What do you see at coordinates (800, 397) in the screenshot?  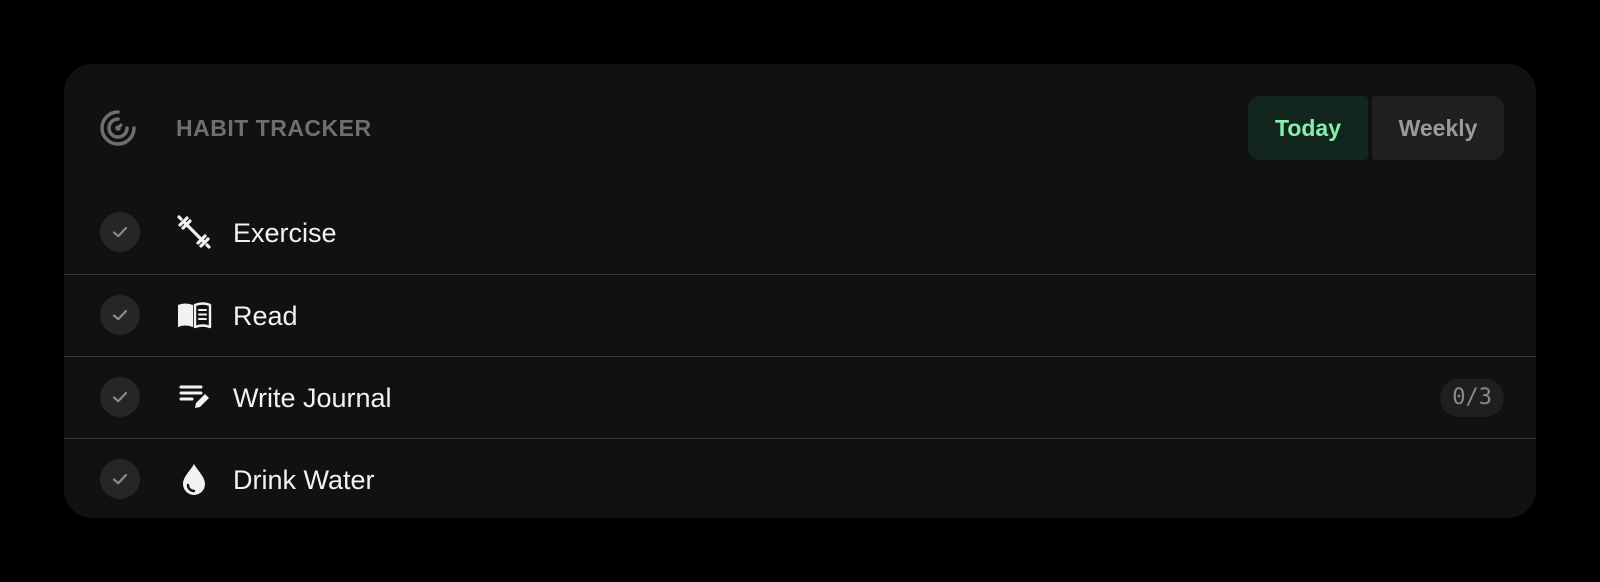 I see `habit-row-write-journal: Write Journal 0/3` at bounding box center [800, 397].